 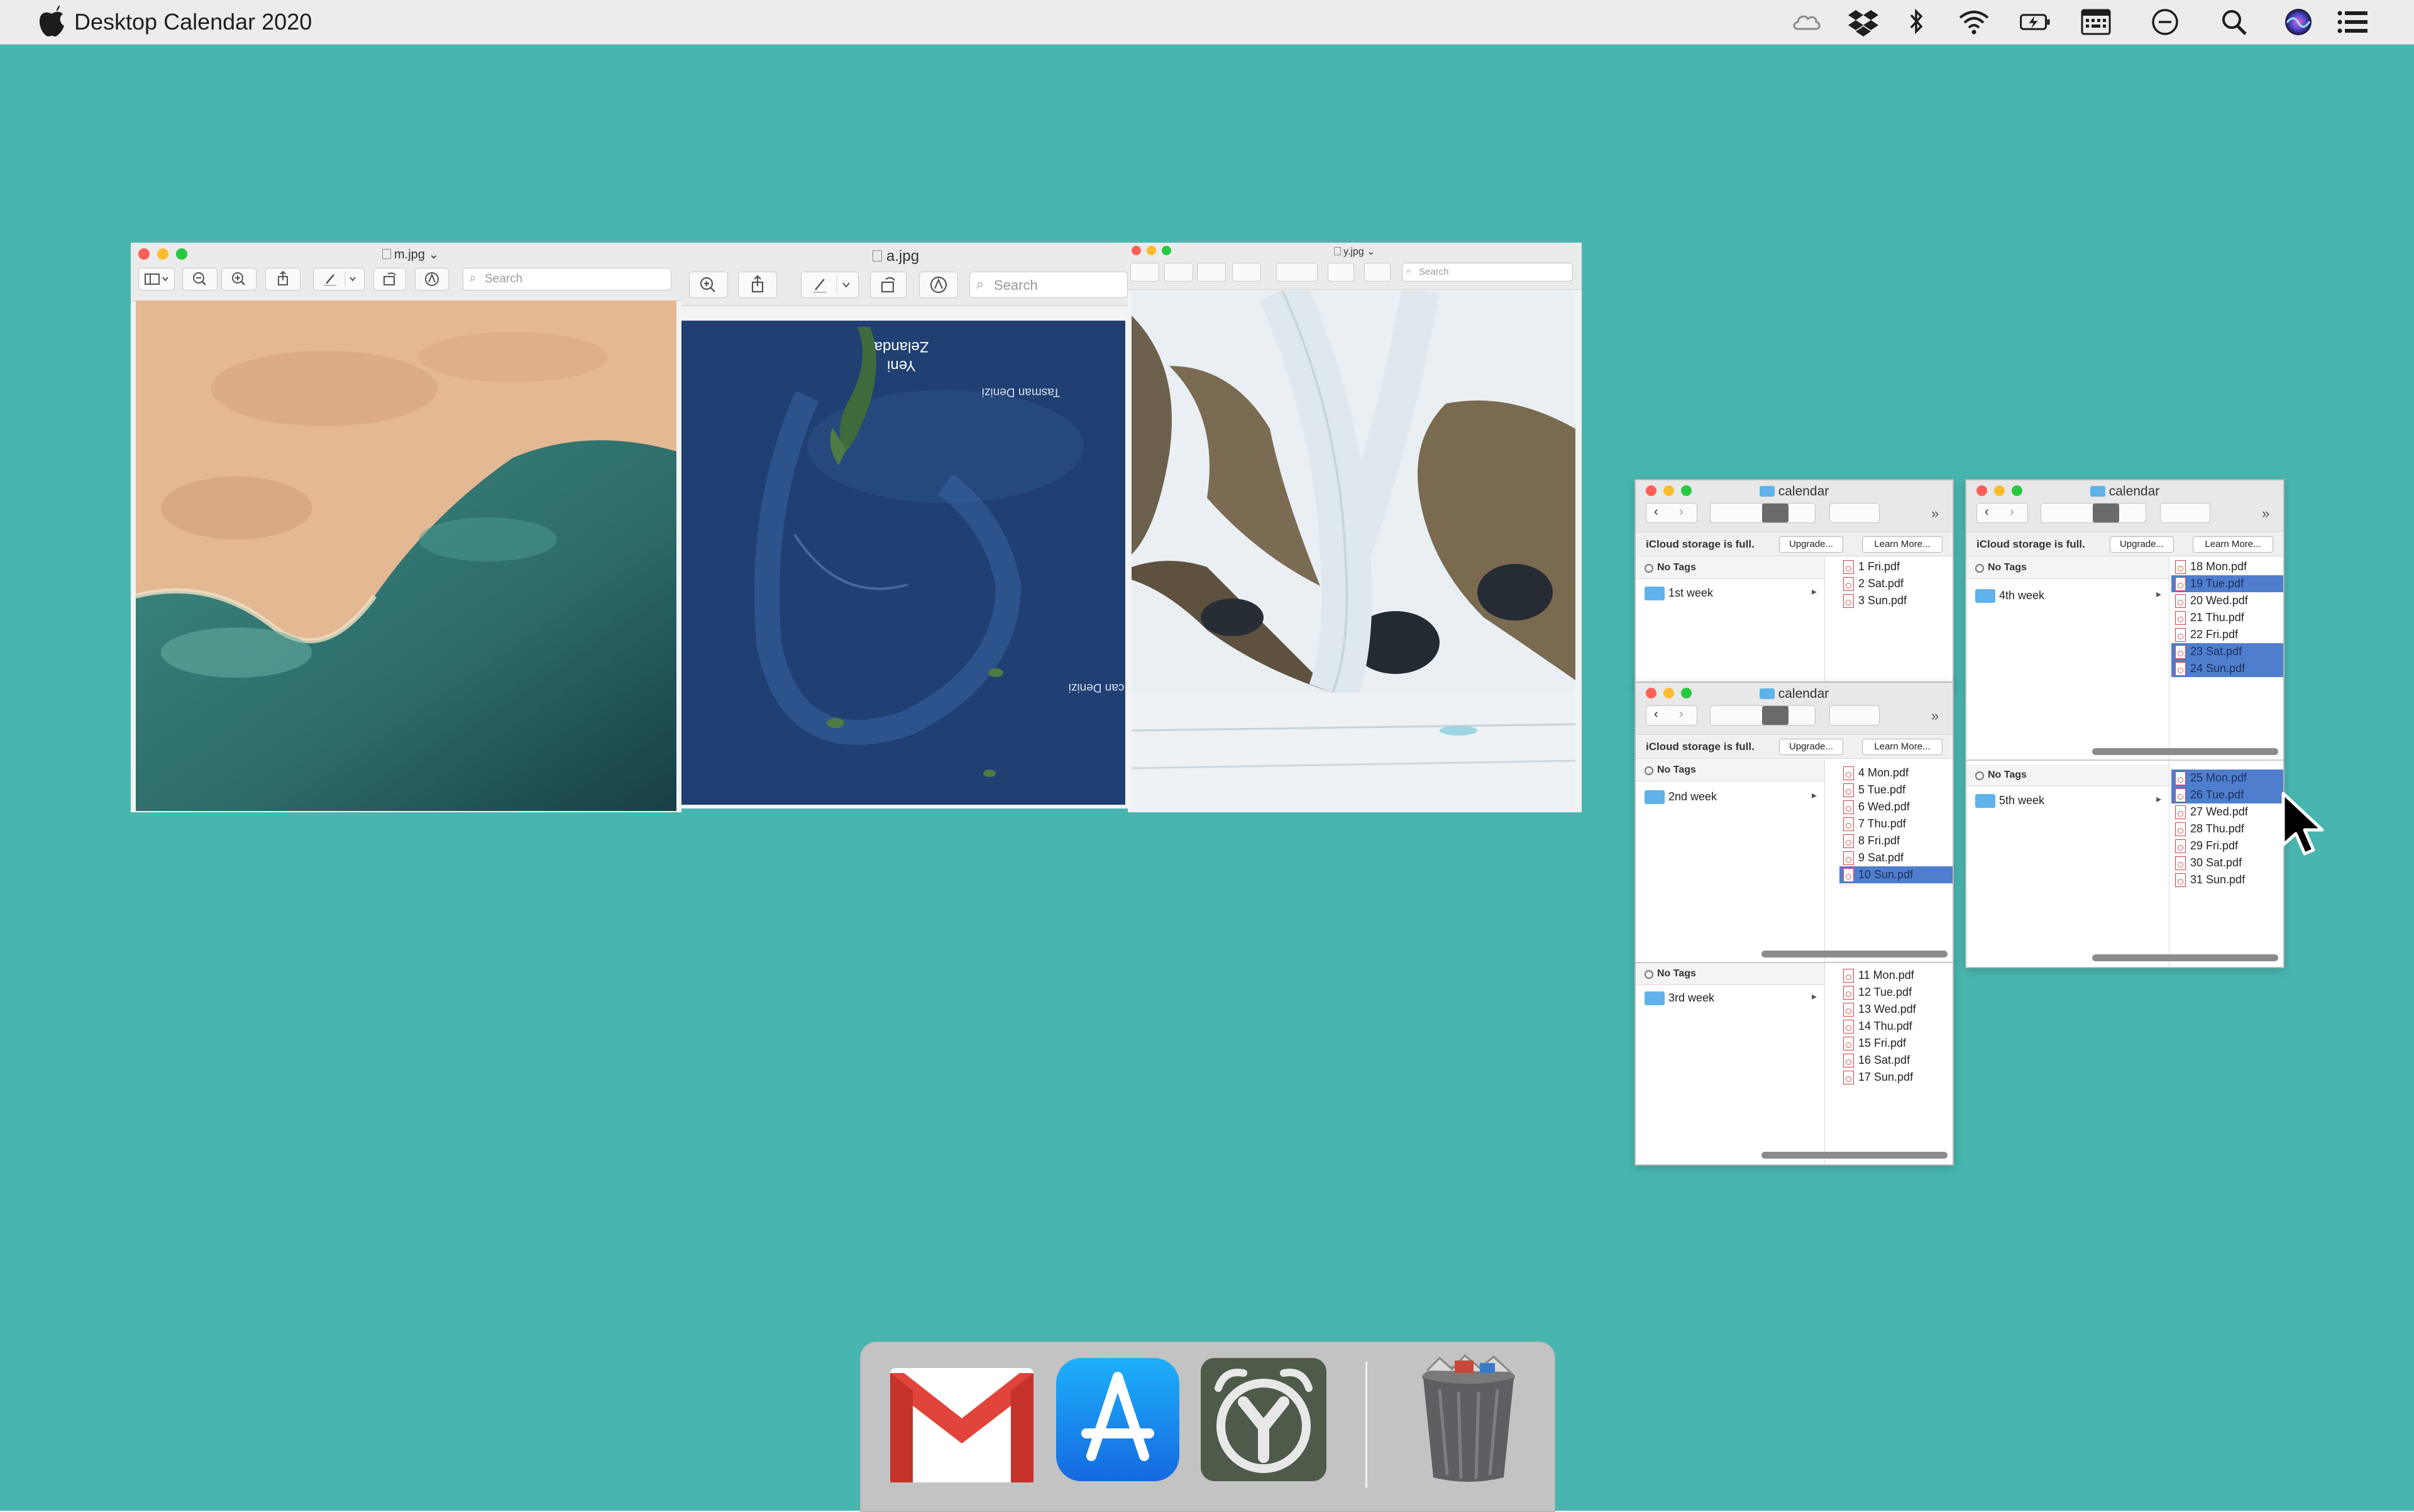 I want to click on icloud-icon, so click(x=1806, y=22).